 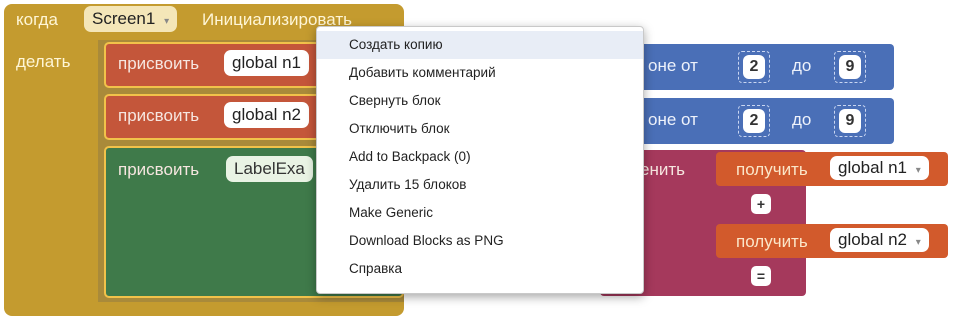 I want to click on menu-item-collapse-block: Свернуть блок, so click(x=480, y=101).